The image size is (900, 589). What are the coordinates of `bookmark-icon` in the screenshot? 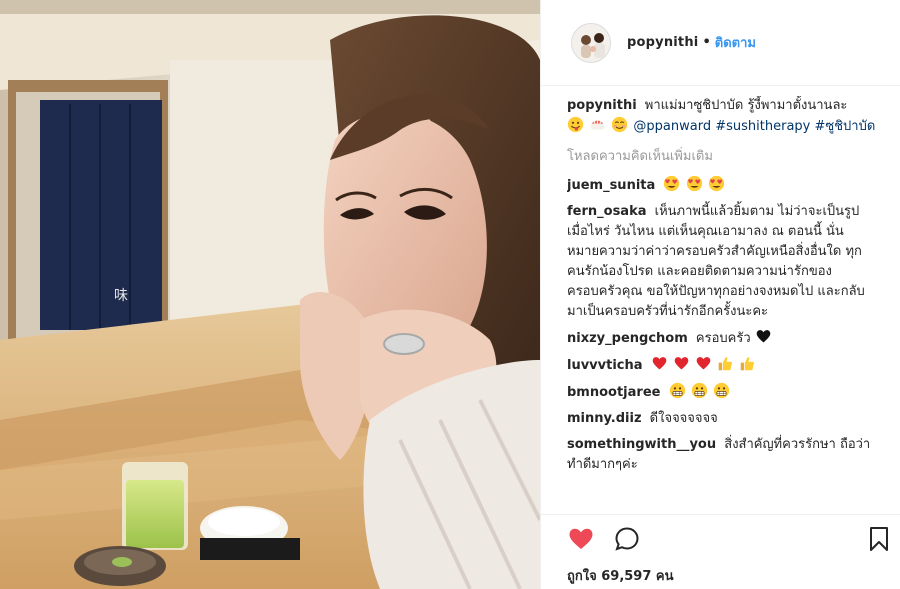 It's located at (879, 539).